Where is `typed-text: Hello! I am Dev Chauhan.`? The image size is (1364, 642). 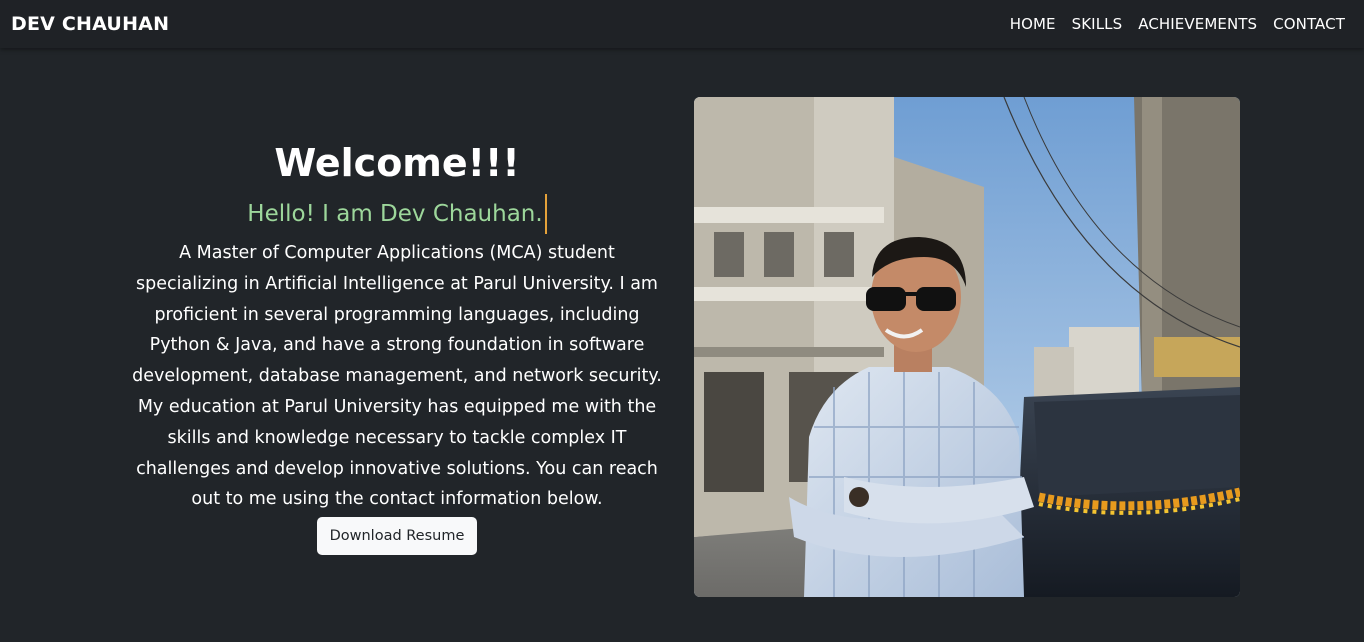 typed-text: Hello! I am Dev Chauhan. is located at coordinates (395, 214).